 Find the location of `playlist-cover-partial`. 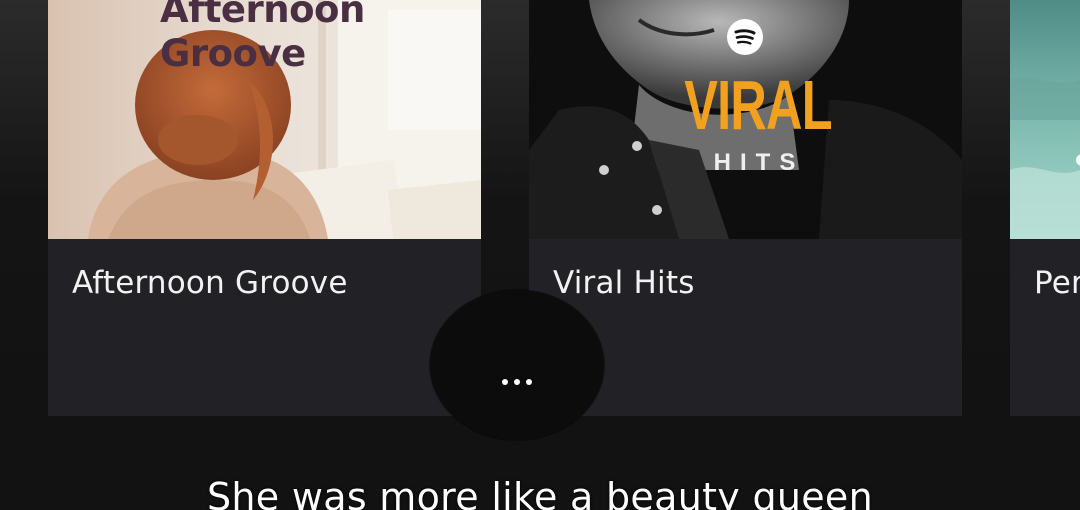

playlist-cover-partial is located at coordinates (1045, 119).